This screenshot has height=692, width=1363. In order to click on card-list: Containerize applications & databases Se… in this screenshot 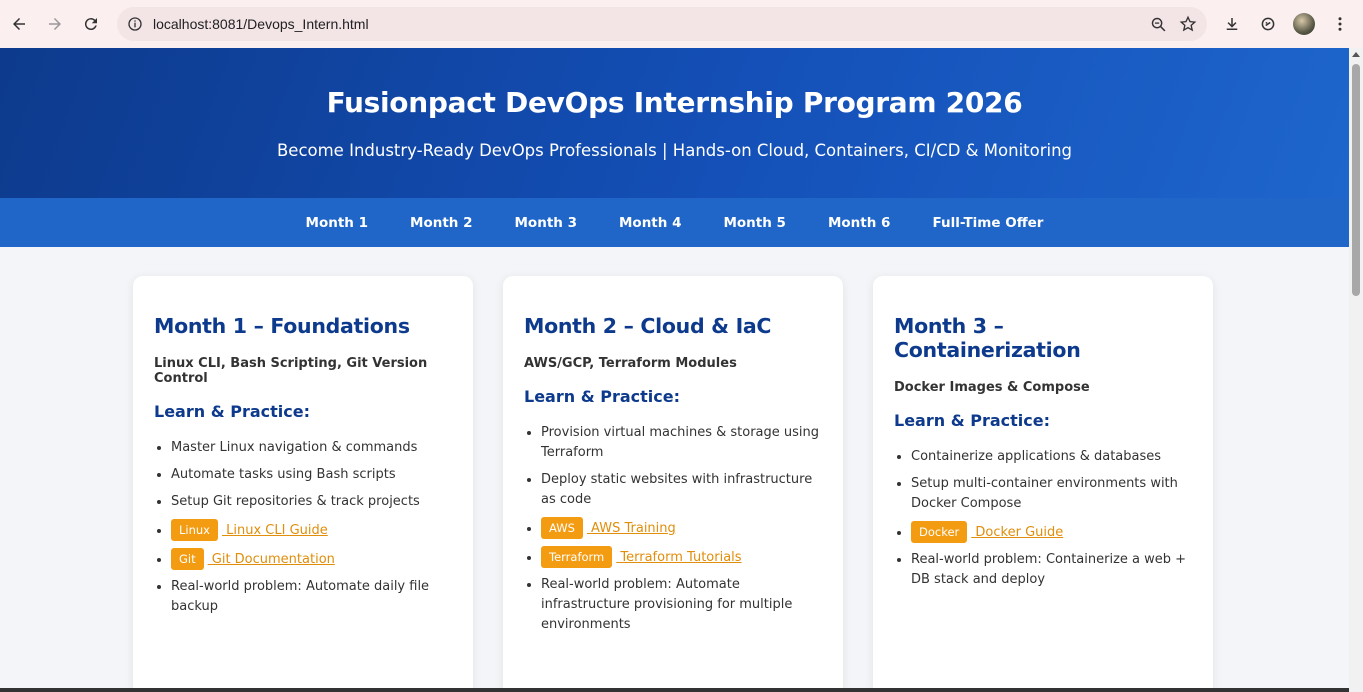, I will do `click(1043, 518)`.